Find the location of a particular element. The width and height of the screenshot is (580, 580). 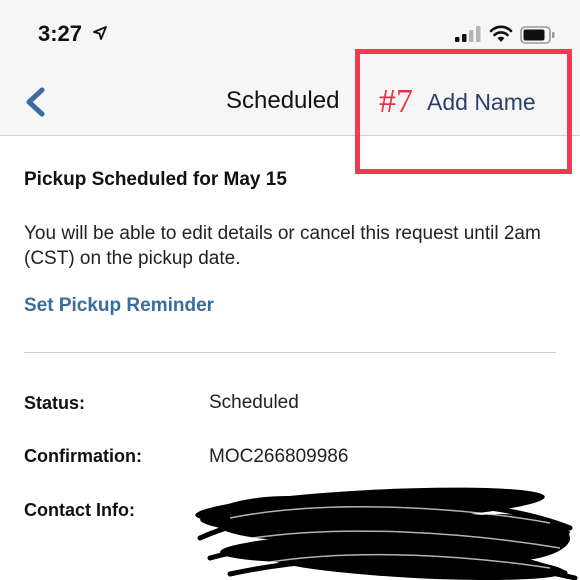

set-reminder-link: Set Pickup Reminder is located at coordinates (119, 306).